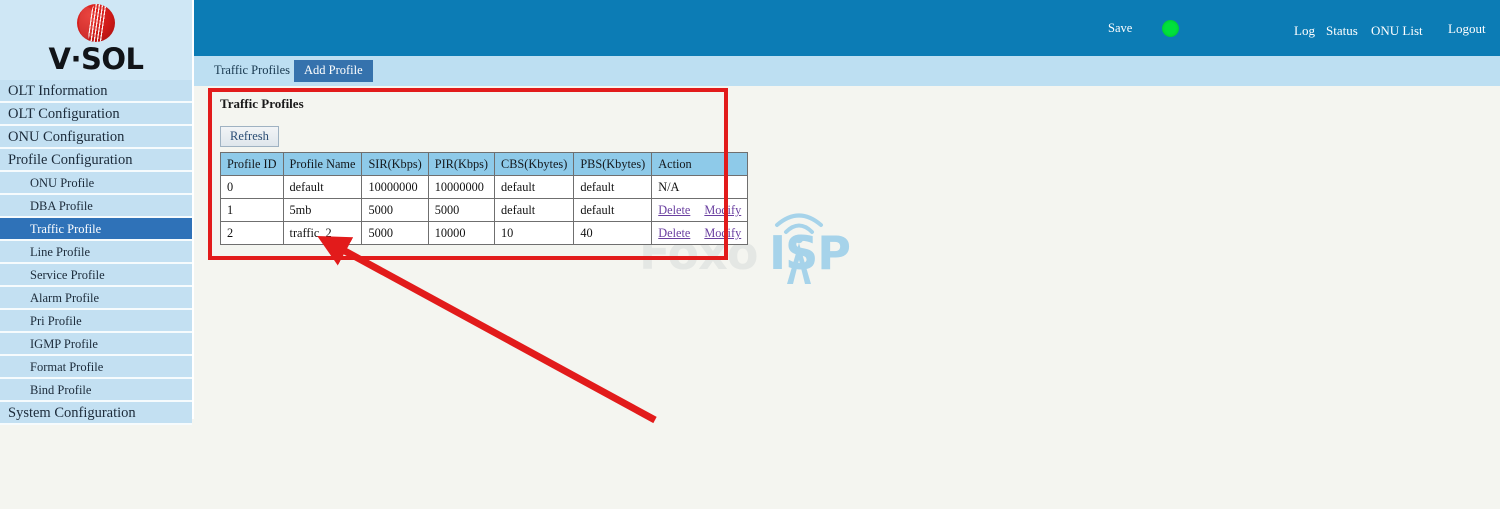 The height and width of the screenshot is (509, 1500). Describe the element at coordinates (700, 187) in the screenshot. I see `cell-action: N/A` at that location.